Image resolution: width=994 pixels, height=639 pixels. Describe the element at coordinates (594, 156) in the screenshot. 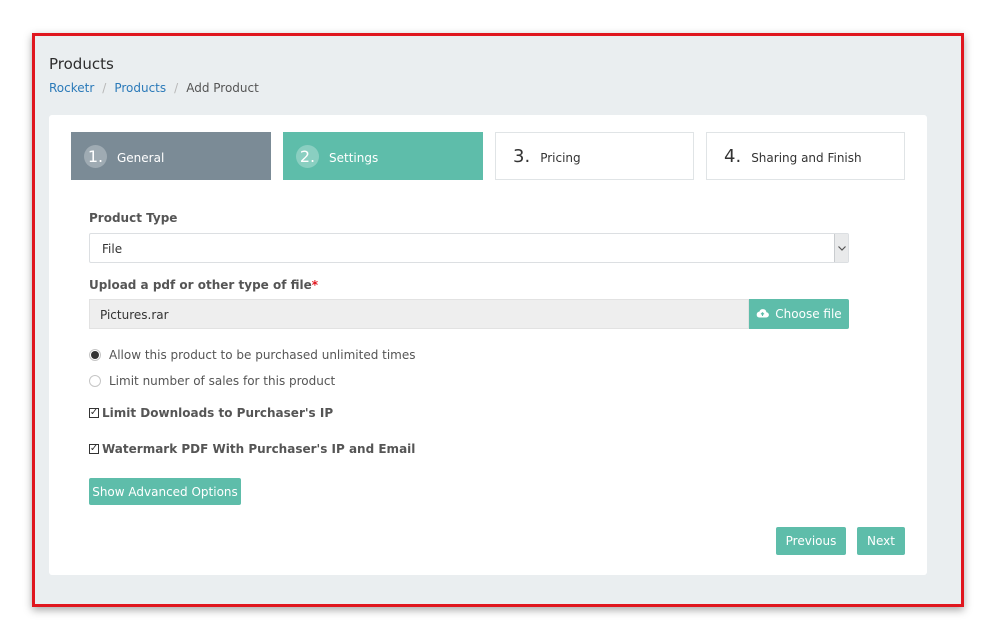

I see `step-pricing: 3. Pricing` at that location.